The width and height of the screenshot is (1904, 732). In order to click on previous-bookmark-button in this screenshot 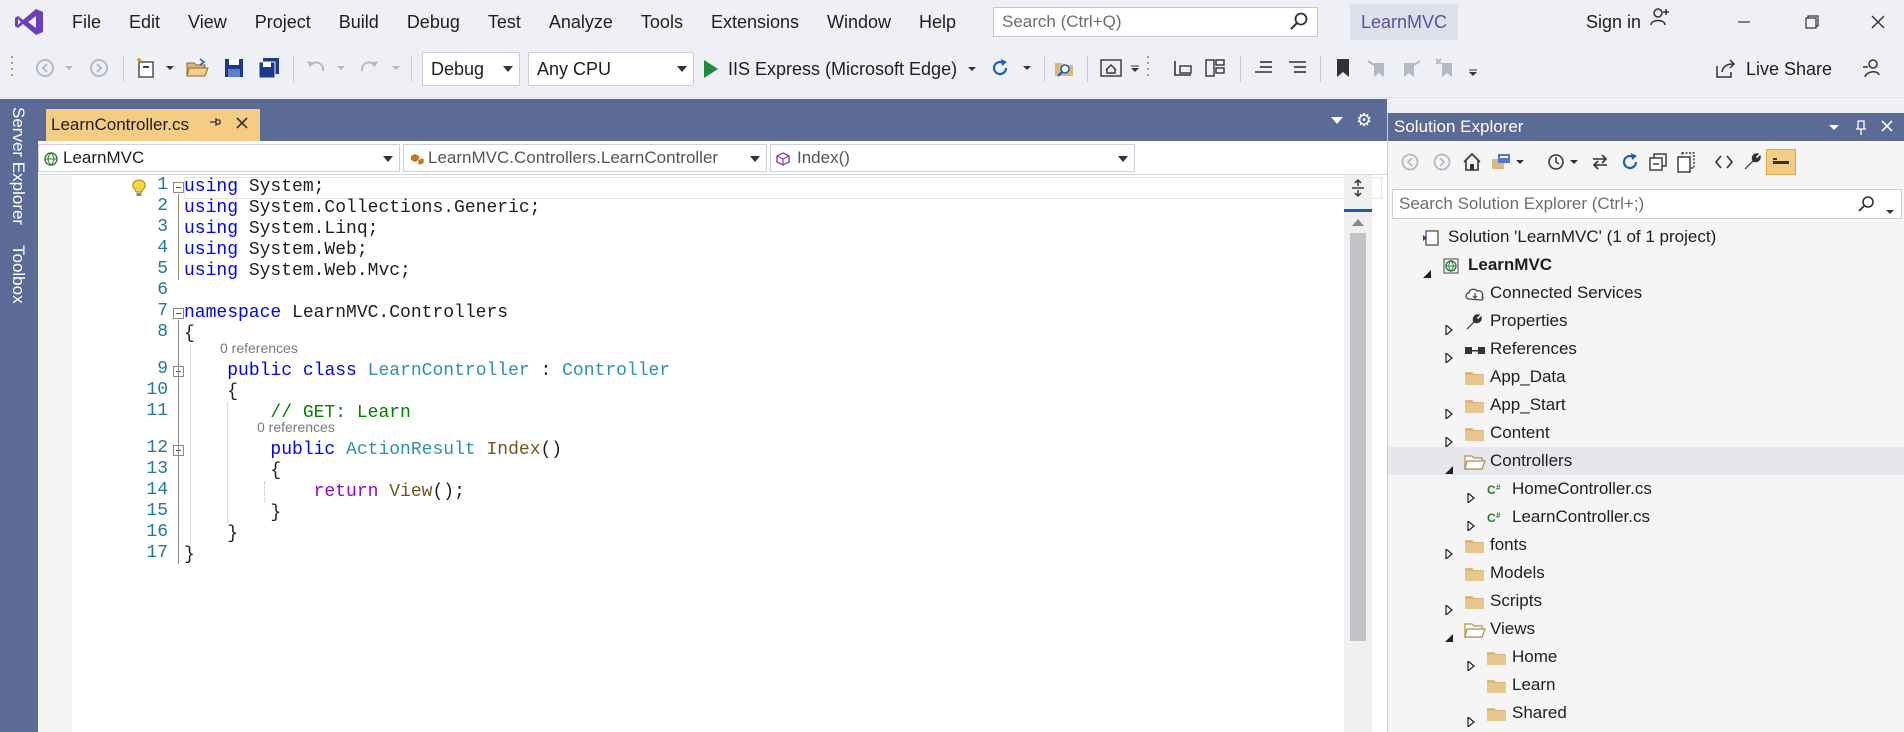, I will do `click(1377, 68)`.